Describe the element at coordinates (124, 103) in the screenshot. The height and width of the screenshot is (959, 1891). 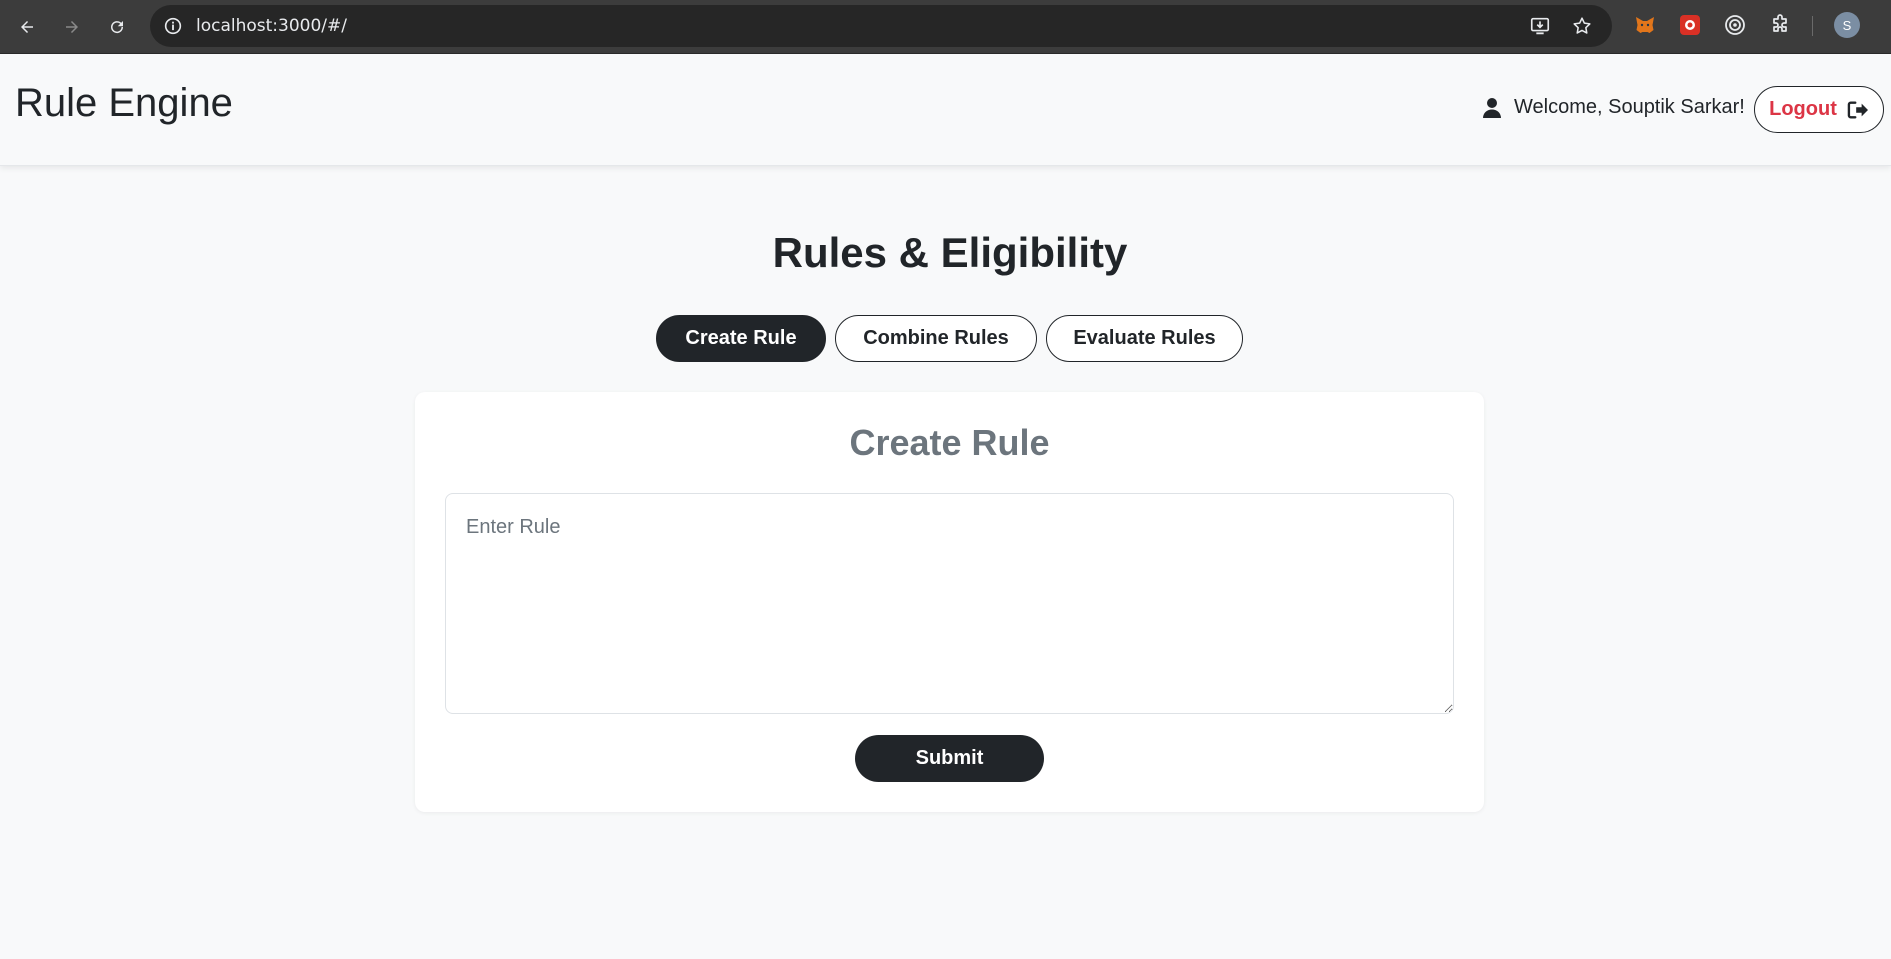
I see `brand-title: Rule Engine` at that location.